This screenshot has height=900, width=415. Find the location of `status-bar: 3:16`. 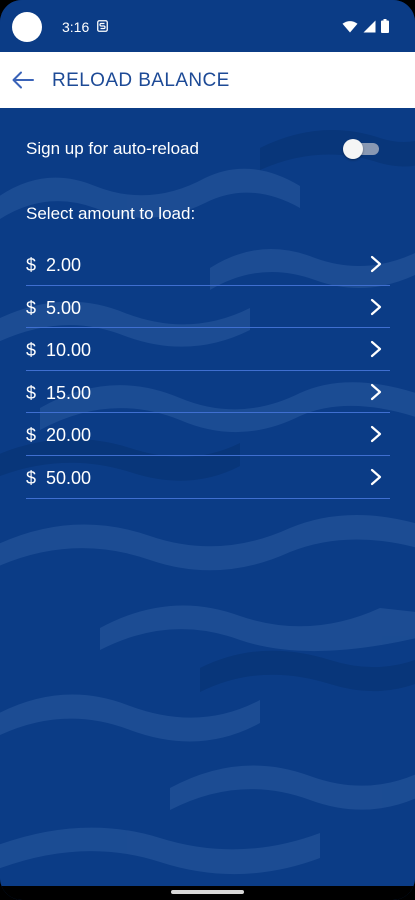

status-bar: 3:16 is located at coordinates (207, 26).